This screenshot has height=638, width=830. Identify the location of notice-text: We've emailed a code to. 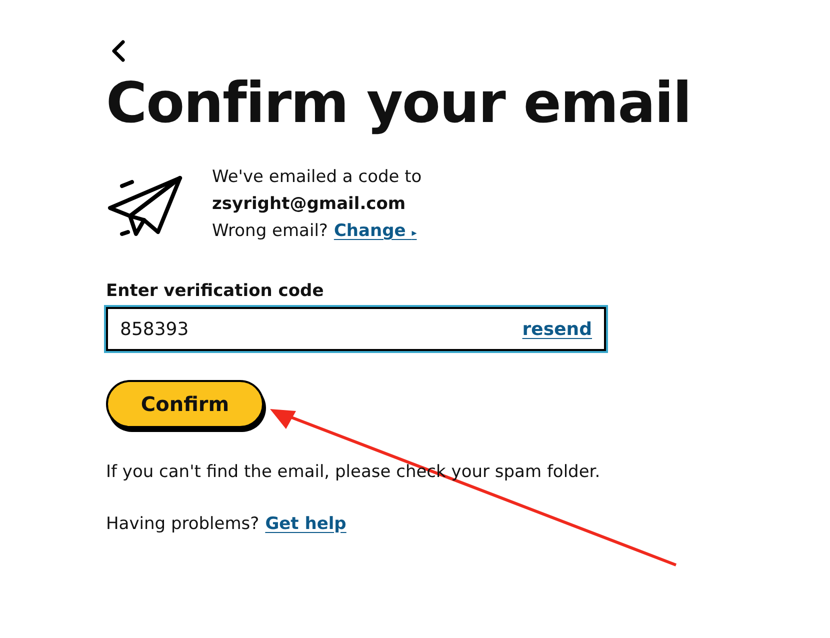
(317, 177).